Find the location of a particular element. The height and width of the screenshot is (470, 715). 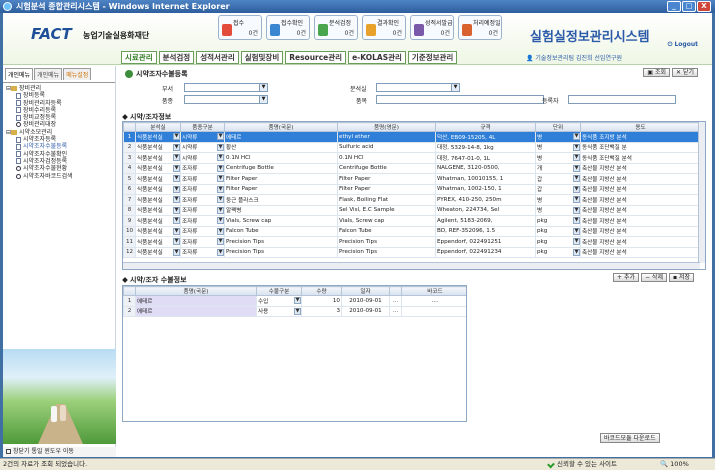

vertical-scrollbar is located at coordinates (701, 192).